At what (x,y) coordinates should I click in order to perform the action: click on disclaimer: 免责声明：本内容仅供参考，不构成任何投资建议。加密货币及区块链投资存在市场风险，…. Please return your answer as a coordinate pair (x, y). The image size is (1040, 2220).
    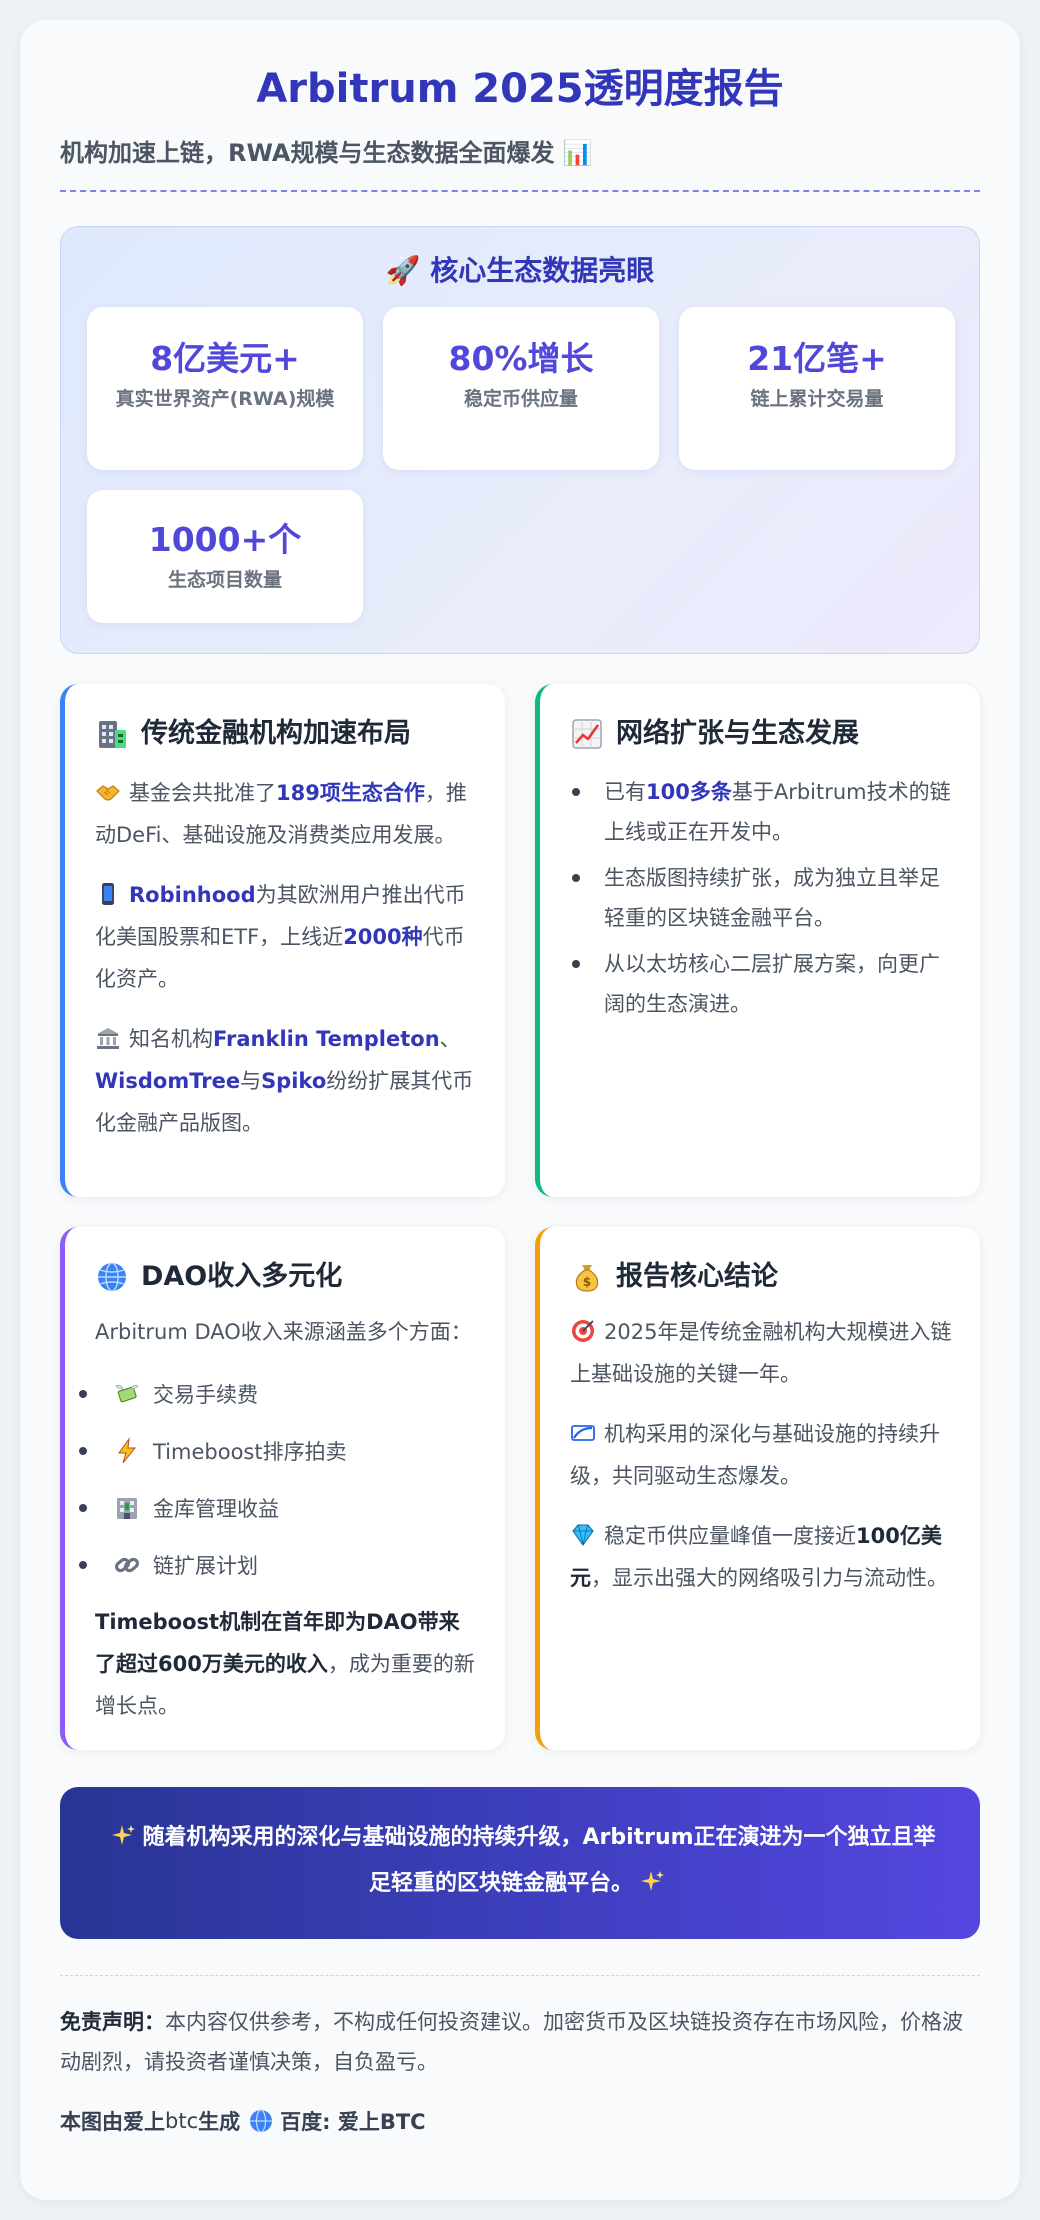
    Looking at the image, I should click on (511, 2042).